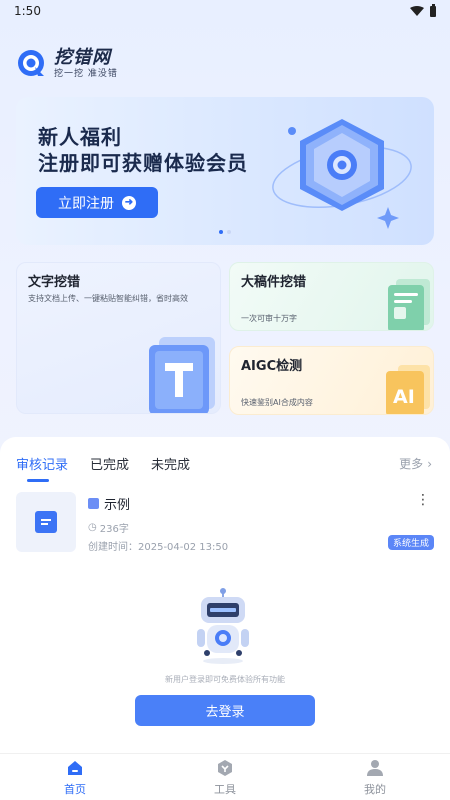  I want to click on text-check-desc: 支持文档上传、一键粘贴智能纠错，省时高效, so click(108, 298).